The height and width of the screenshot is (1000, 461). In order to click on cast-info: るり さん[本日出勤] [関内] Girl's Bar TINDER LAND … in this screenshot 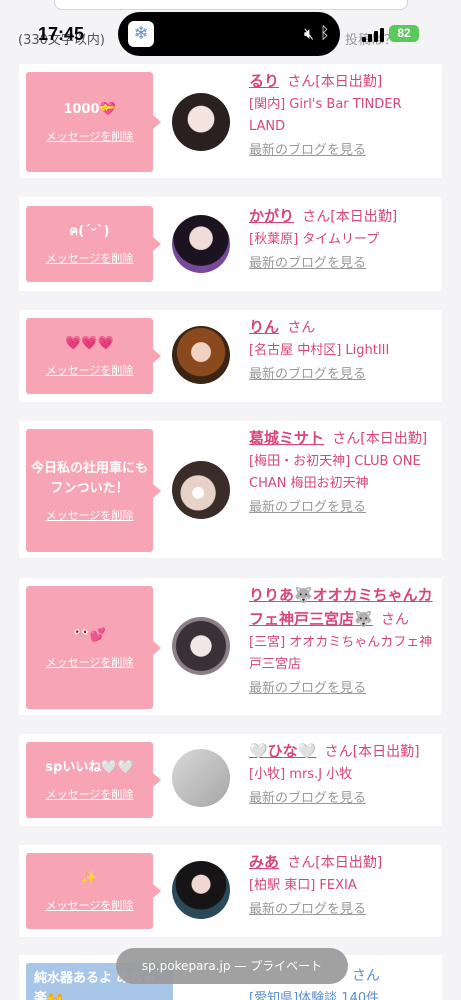, I will do `click(344, 116)`.